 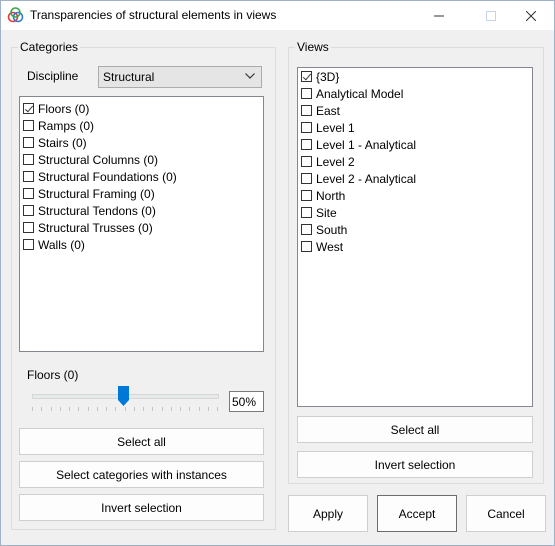 I want to click on views-select-all-label: Select all, so click(x=415, y=429).